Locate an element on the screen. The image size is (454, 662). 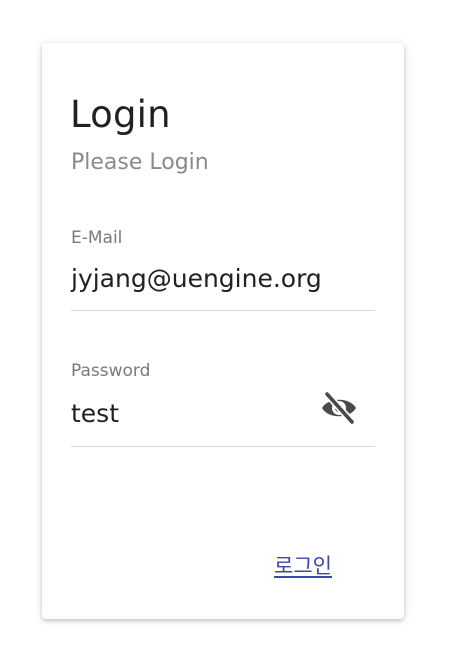
login-button: 로그인 is located at coordinates (303, 566).